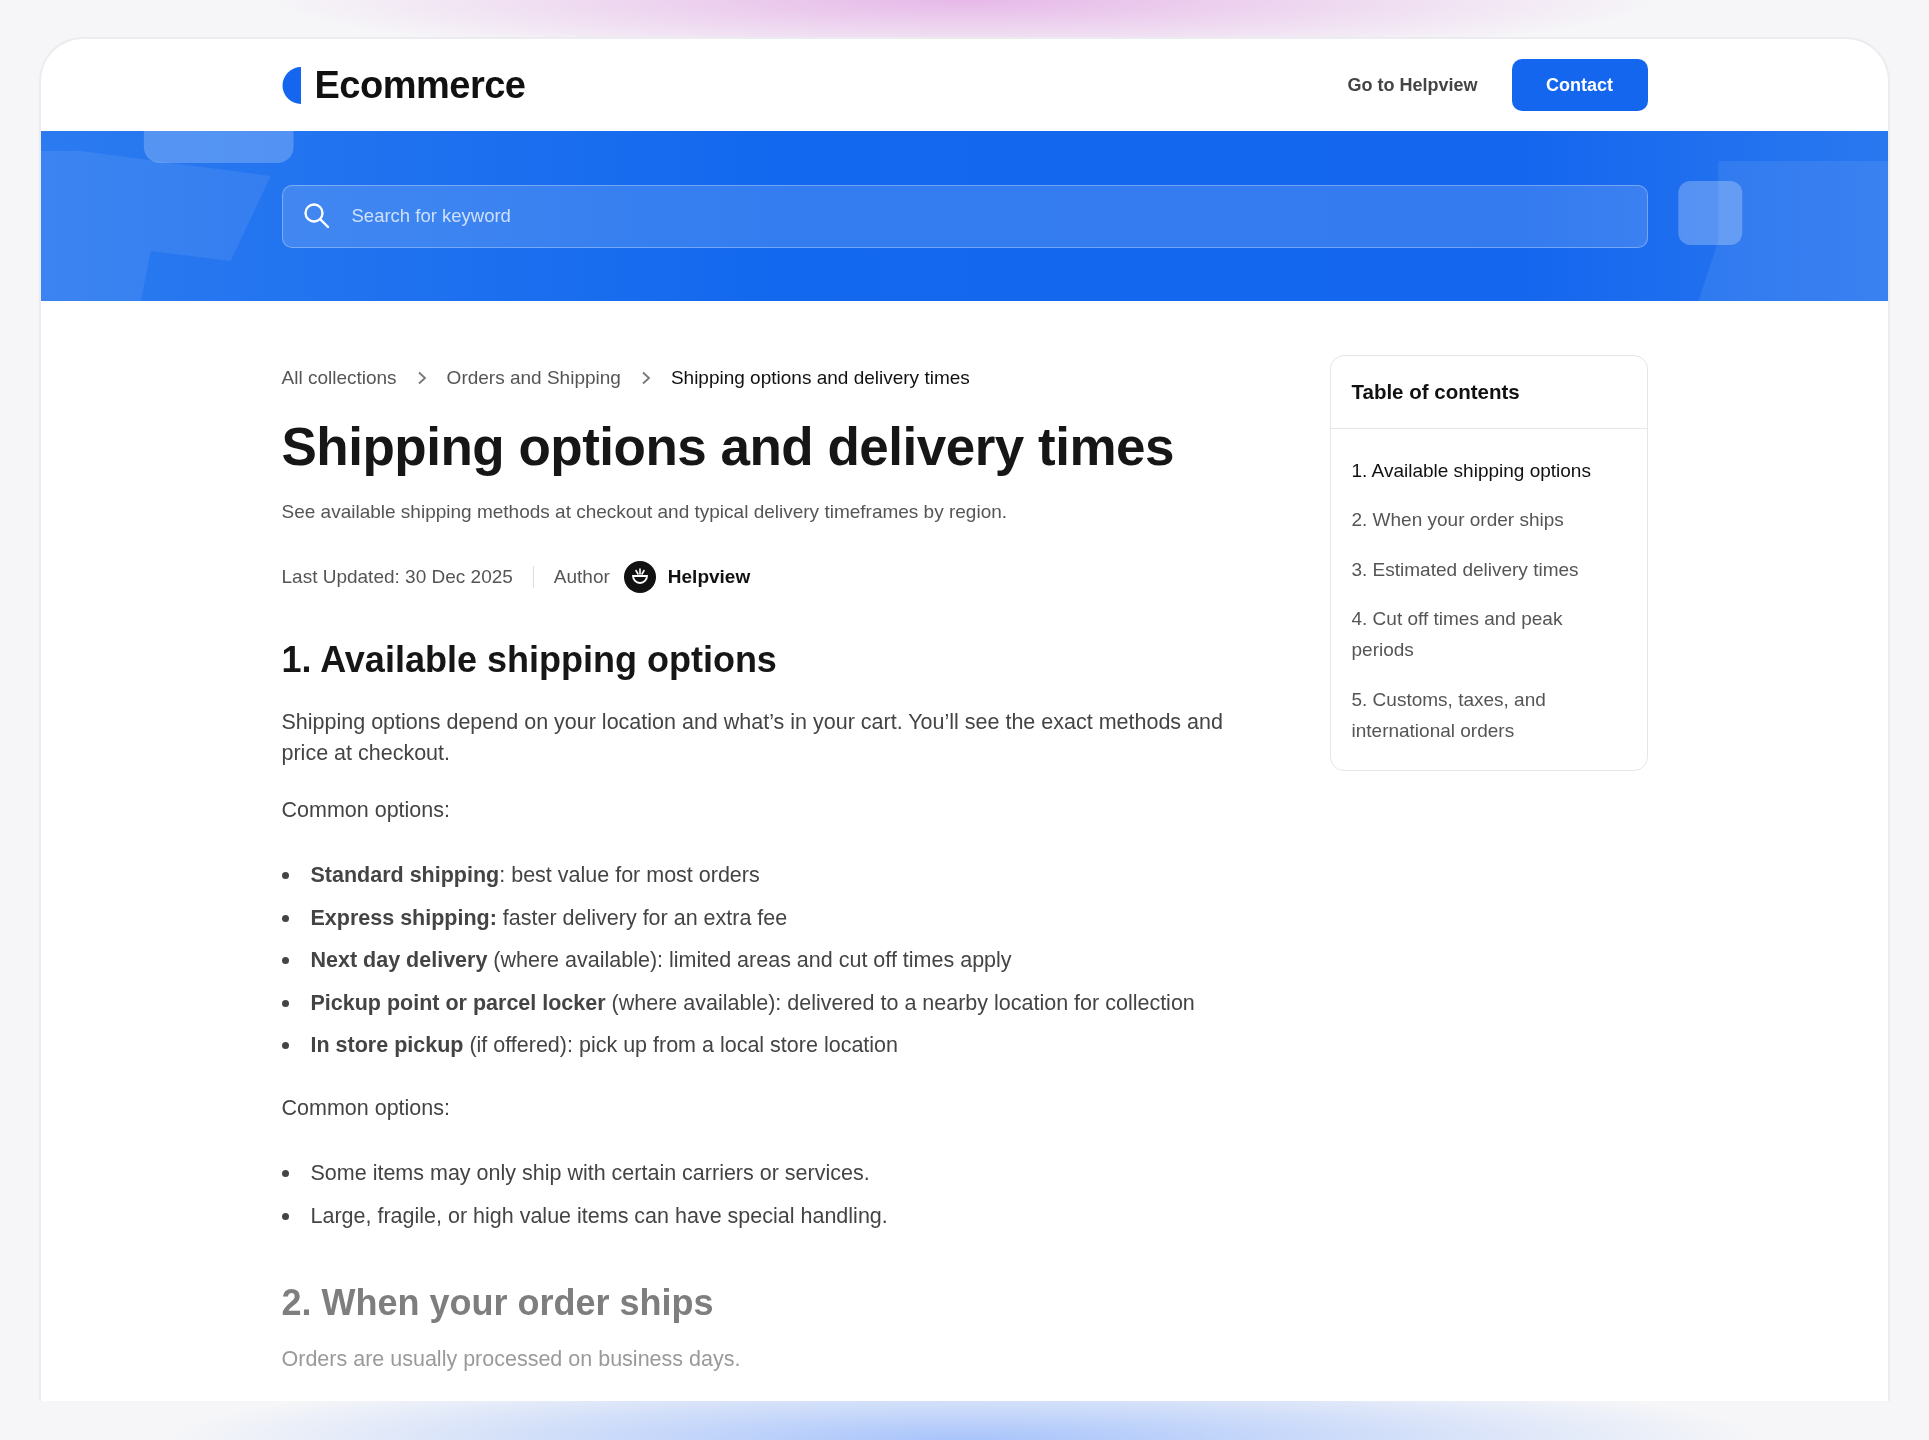  Describe the element at coordinates (604, 1046) in the screenshot. I see `list-item-text: In store pickup (if offered): pick up from a local store location` at that location.